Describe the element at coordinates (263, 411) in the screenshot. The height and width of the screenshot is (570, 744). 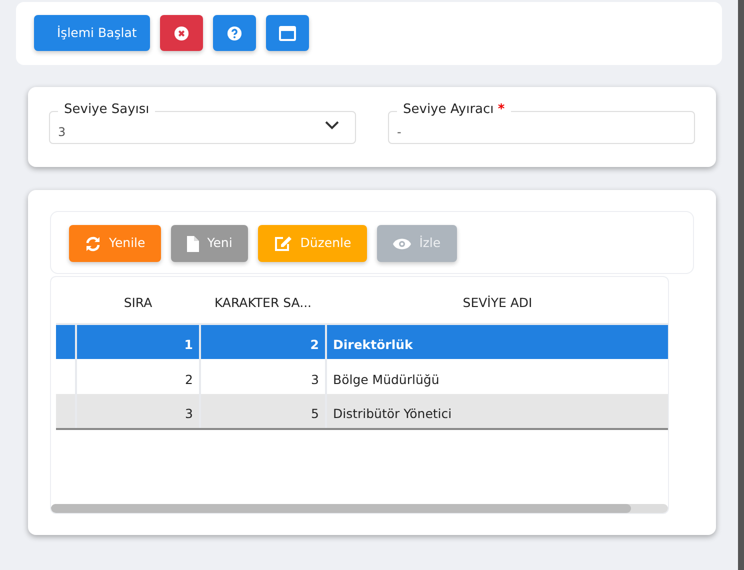
I see `table-cell: 5` at that location.